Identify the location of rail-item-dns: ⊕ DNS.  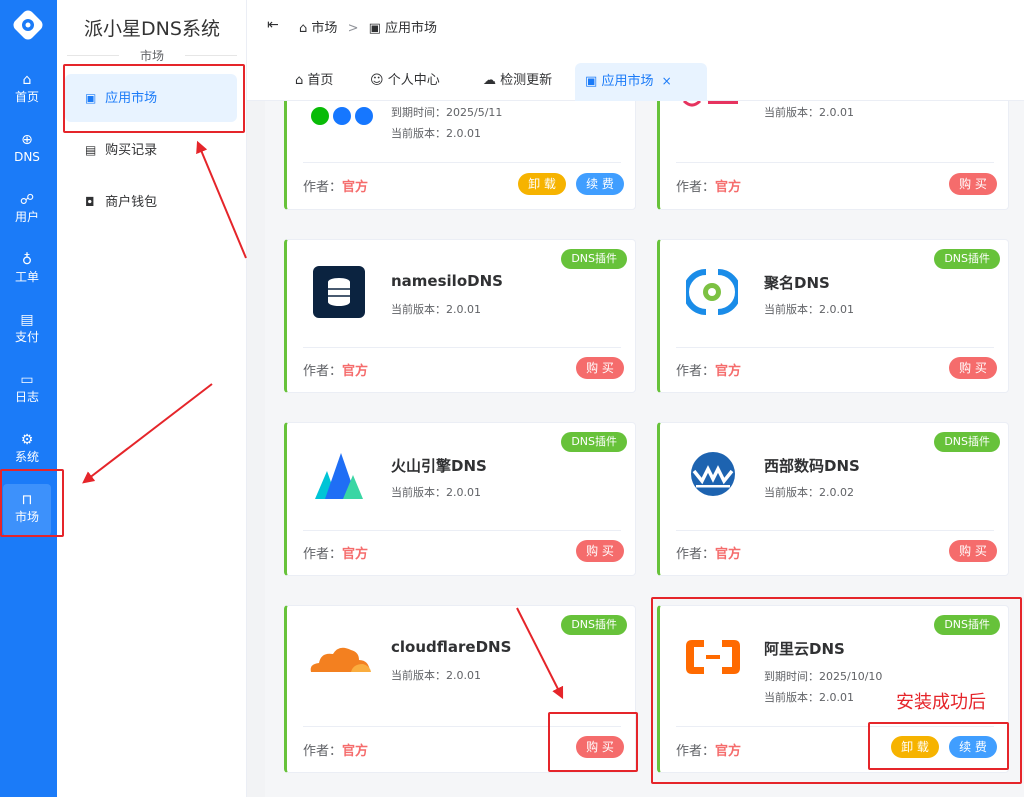
(27, 150).